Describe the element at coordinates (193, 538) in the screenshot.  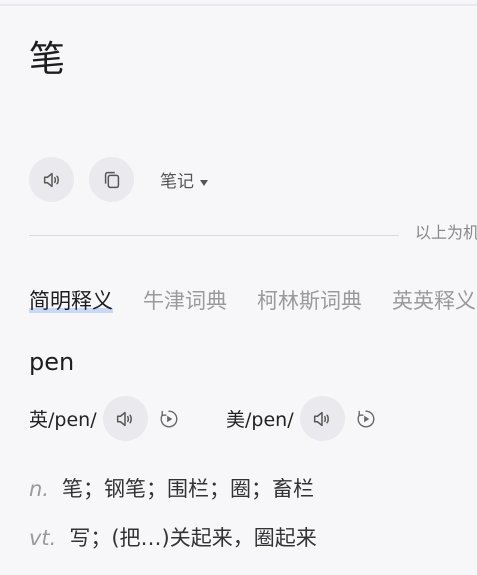
I see `definition-text: 写；(把…)关起来，圈起来` at that location.